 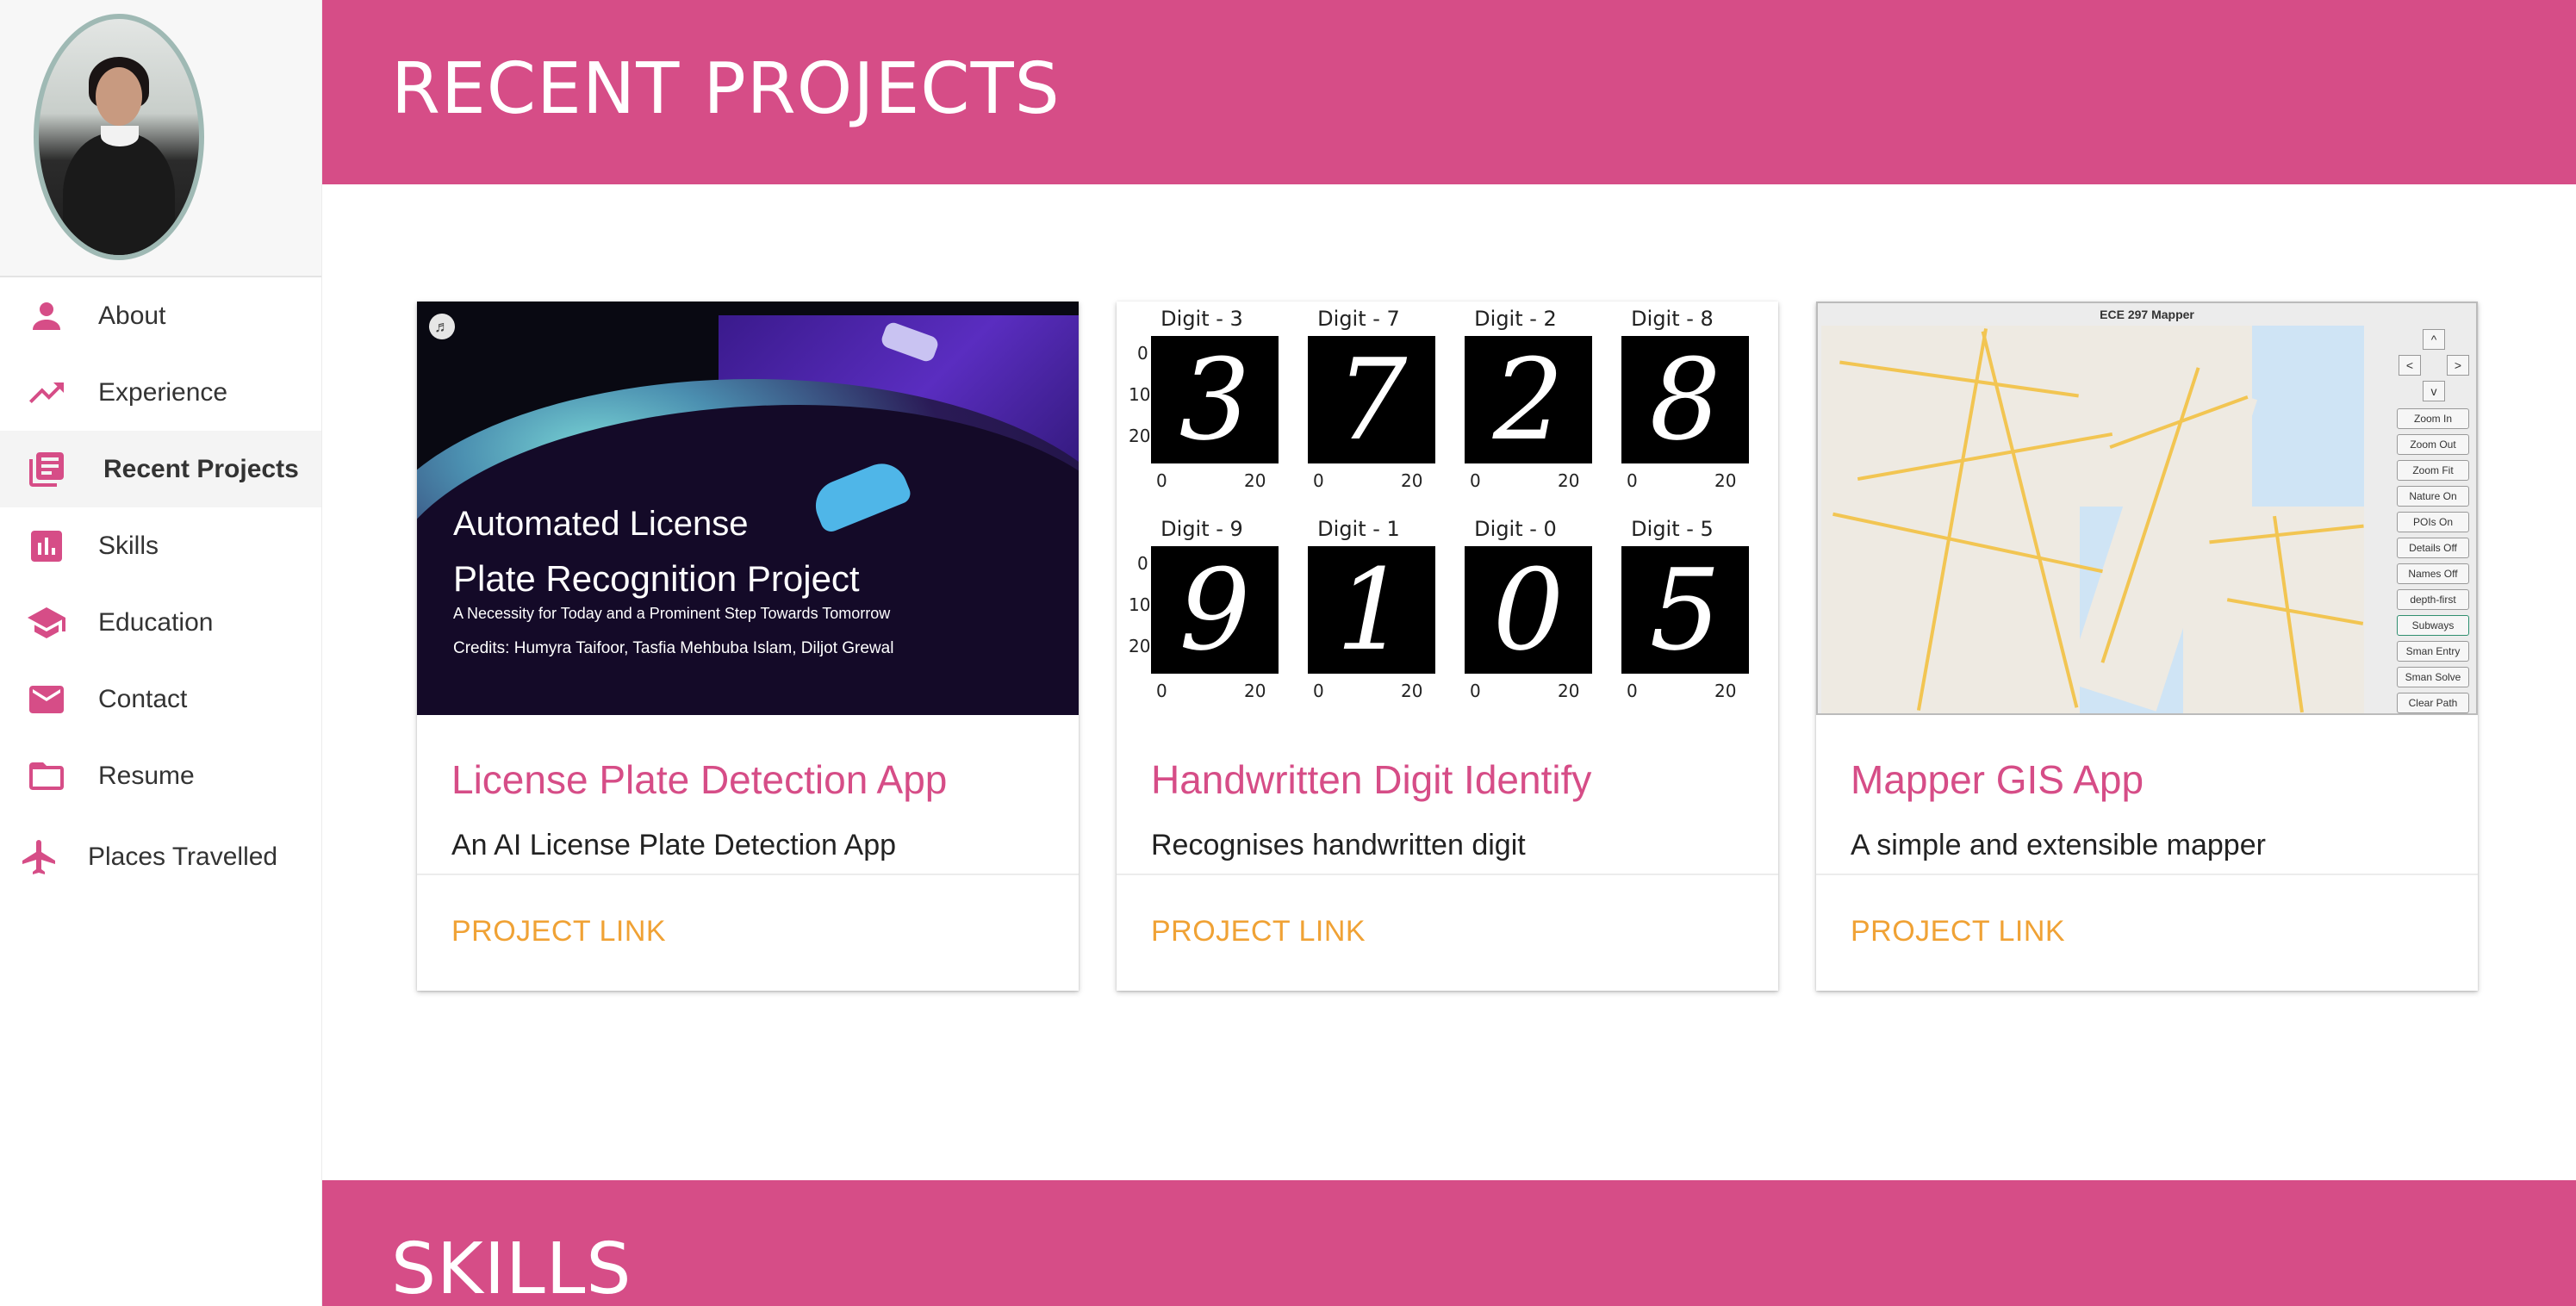 I want to click on map-control-button: depth-first, so click(x=2433, y=599).